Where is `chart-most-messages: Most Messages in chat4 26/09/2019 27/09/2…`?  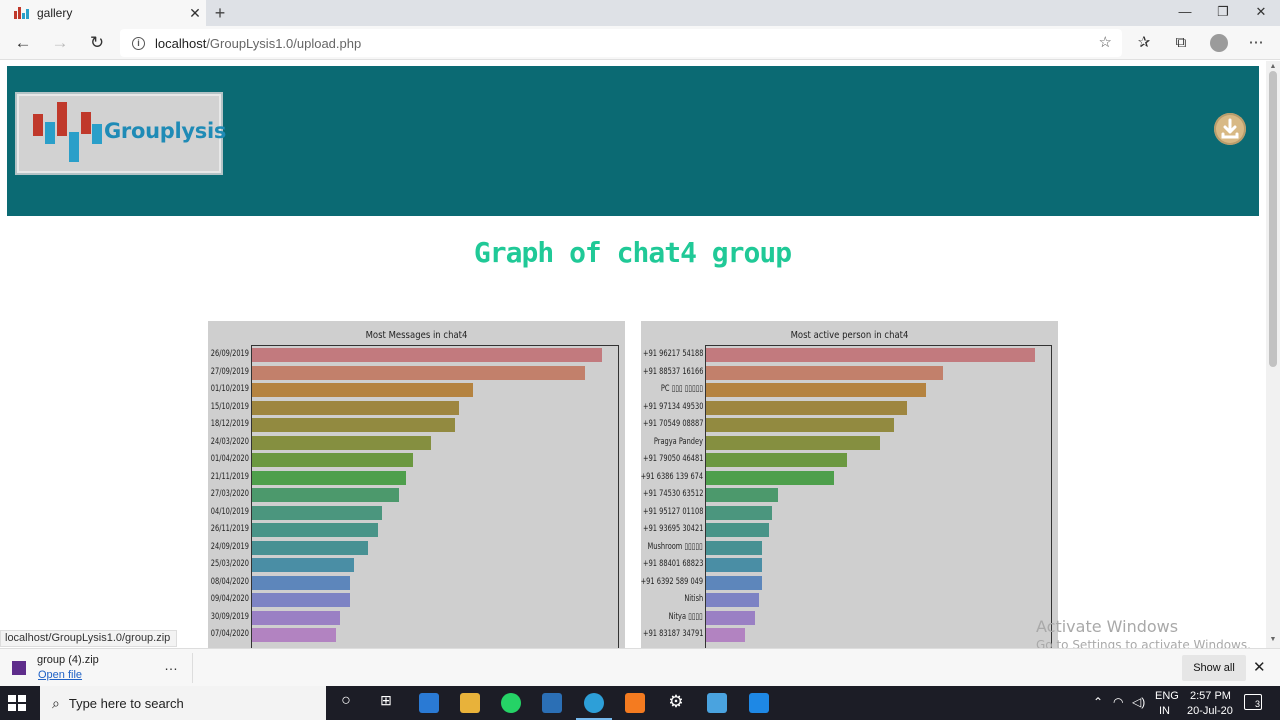 chart-most-messages: Most Messages in chat4 26/09/2019 27/09/2… is located at coordinates (416, 484).